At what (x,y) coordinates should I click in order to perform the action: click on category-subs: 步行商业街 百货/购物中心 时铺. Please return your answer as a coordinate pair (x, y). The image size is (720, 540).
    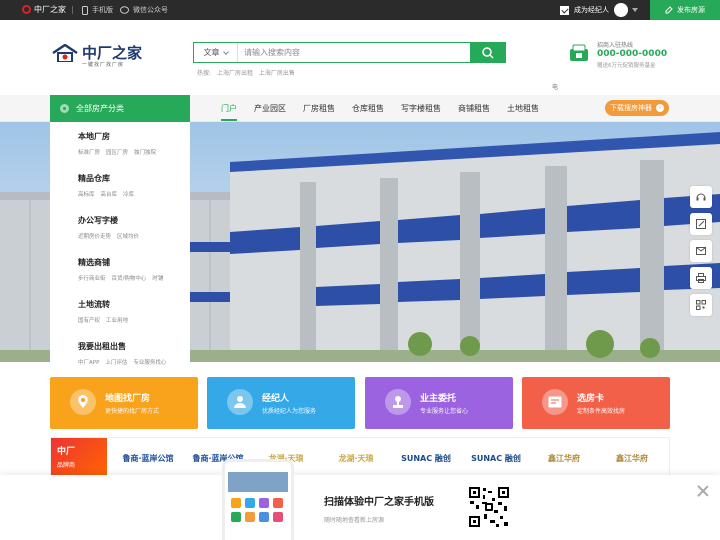
    Looking at the image, I should click on (134, 278).